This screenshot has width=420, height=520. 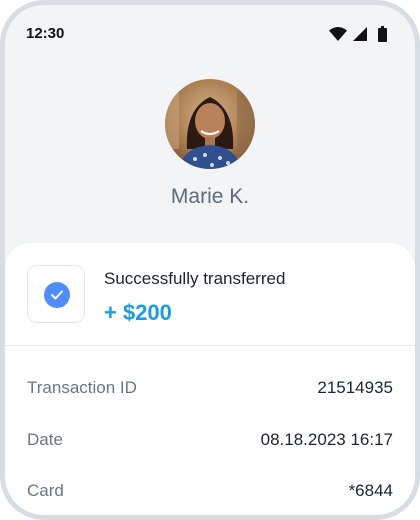 I want to click on detail-value: 21514935, so click(x=355, y=387).